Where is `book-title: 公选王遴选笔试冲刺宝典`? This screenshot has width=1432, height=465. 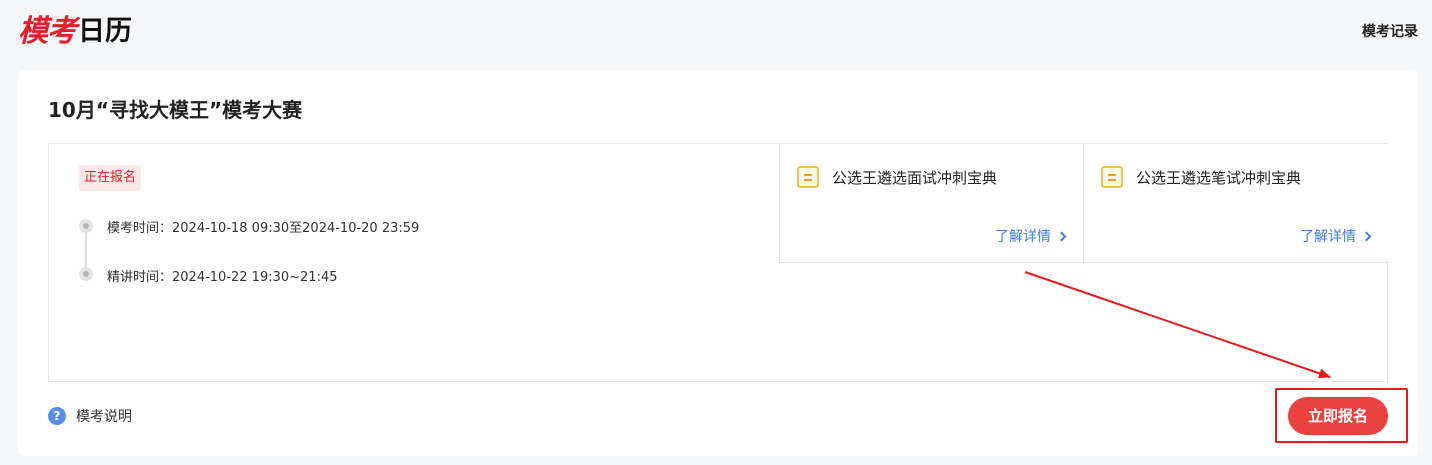
book-title: 公选王遴选笔试冲刺宝典 is located at coordinates (1219, 178).